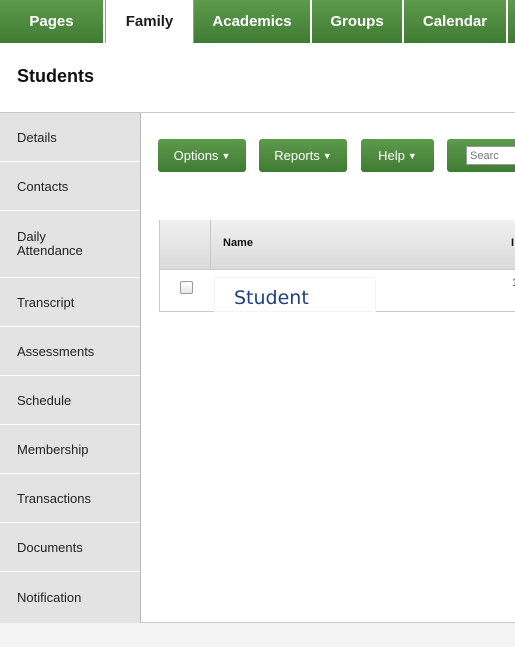  Describe the element at coordinates (271, 298) in the screenshot. I see `student-name-link: Student` at that location.